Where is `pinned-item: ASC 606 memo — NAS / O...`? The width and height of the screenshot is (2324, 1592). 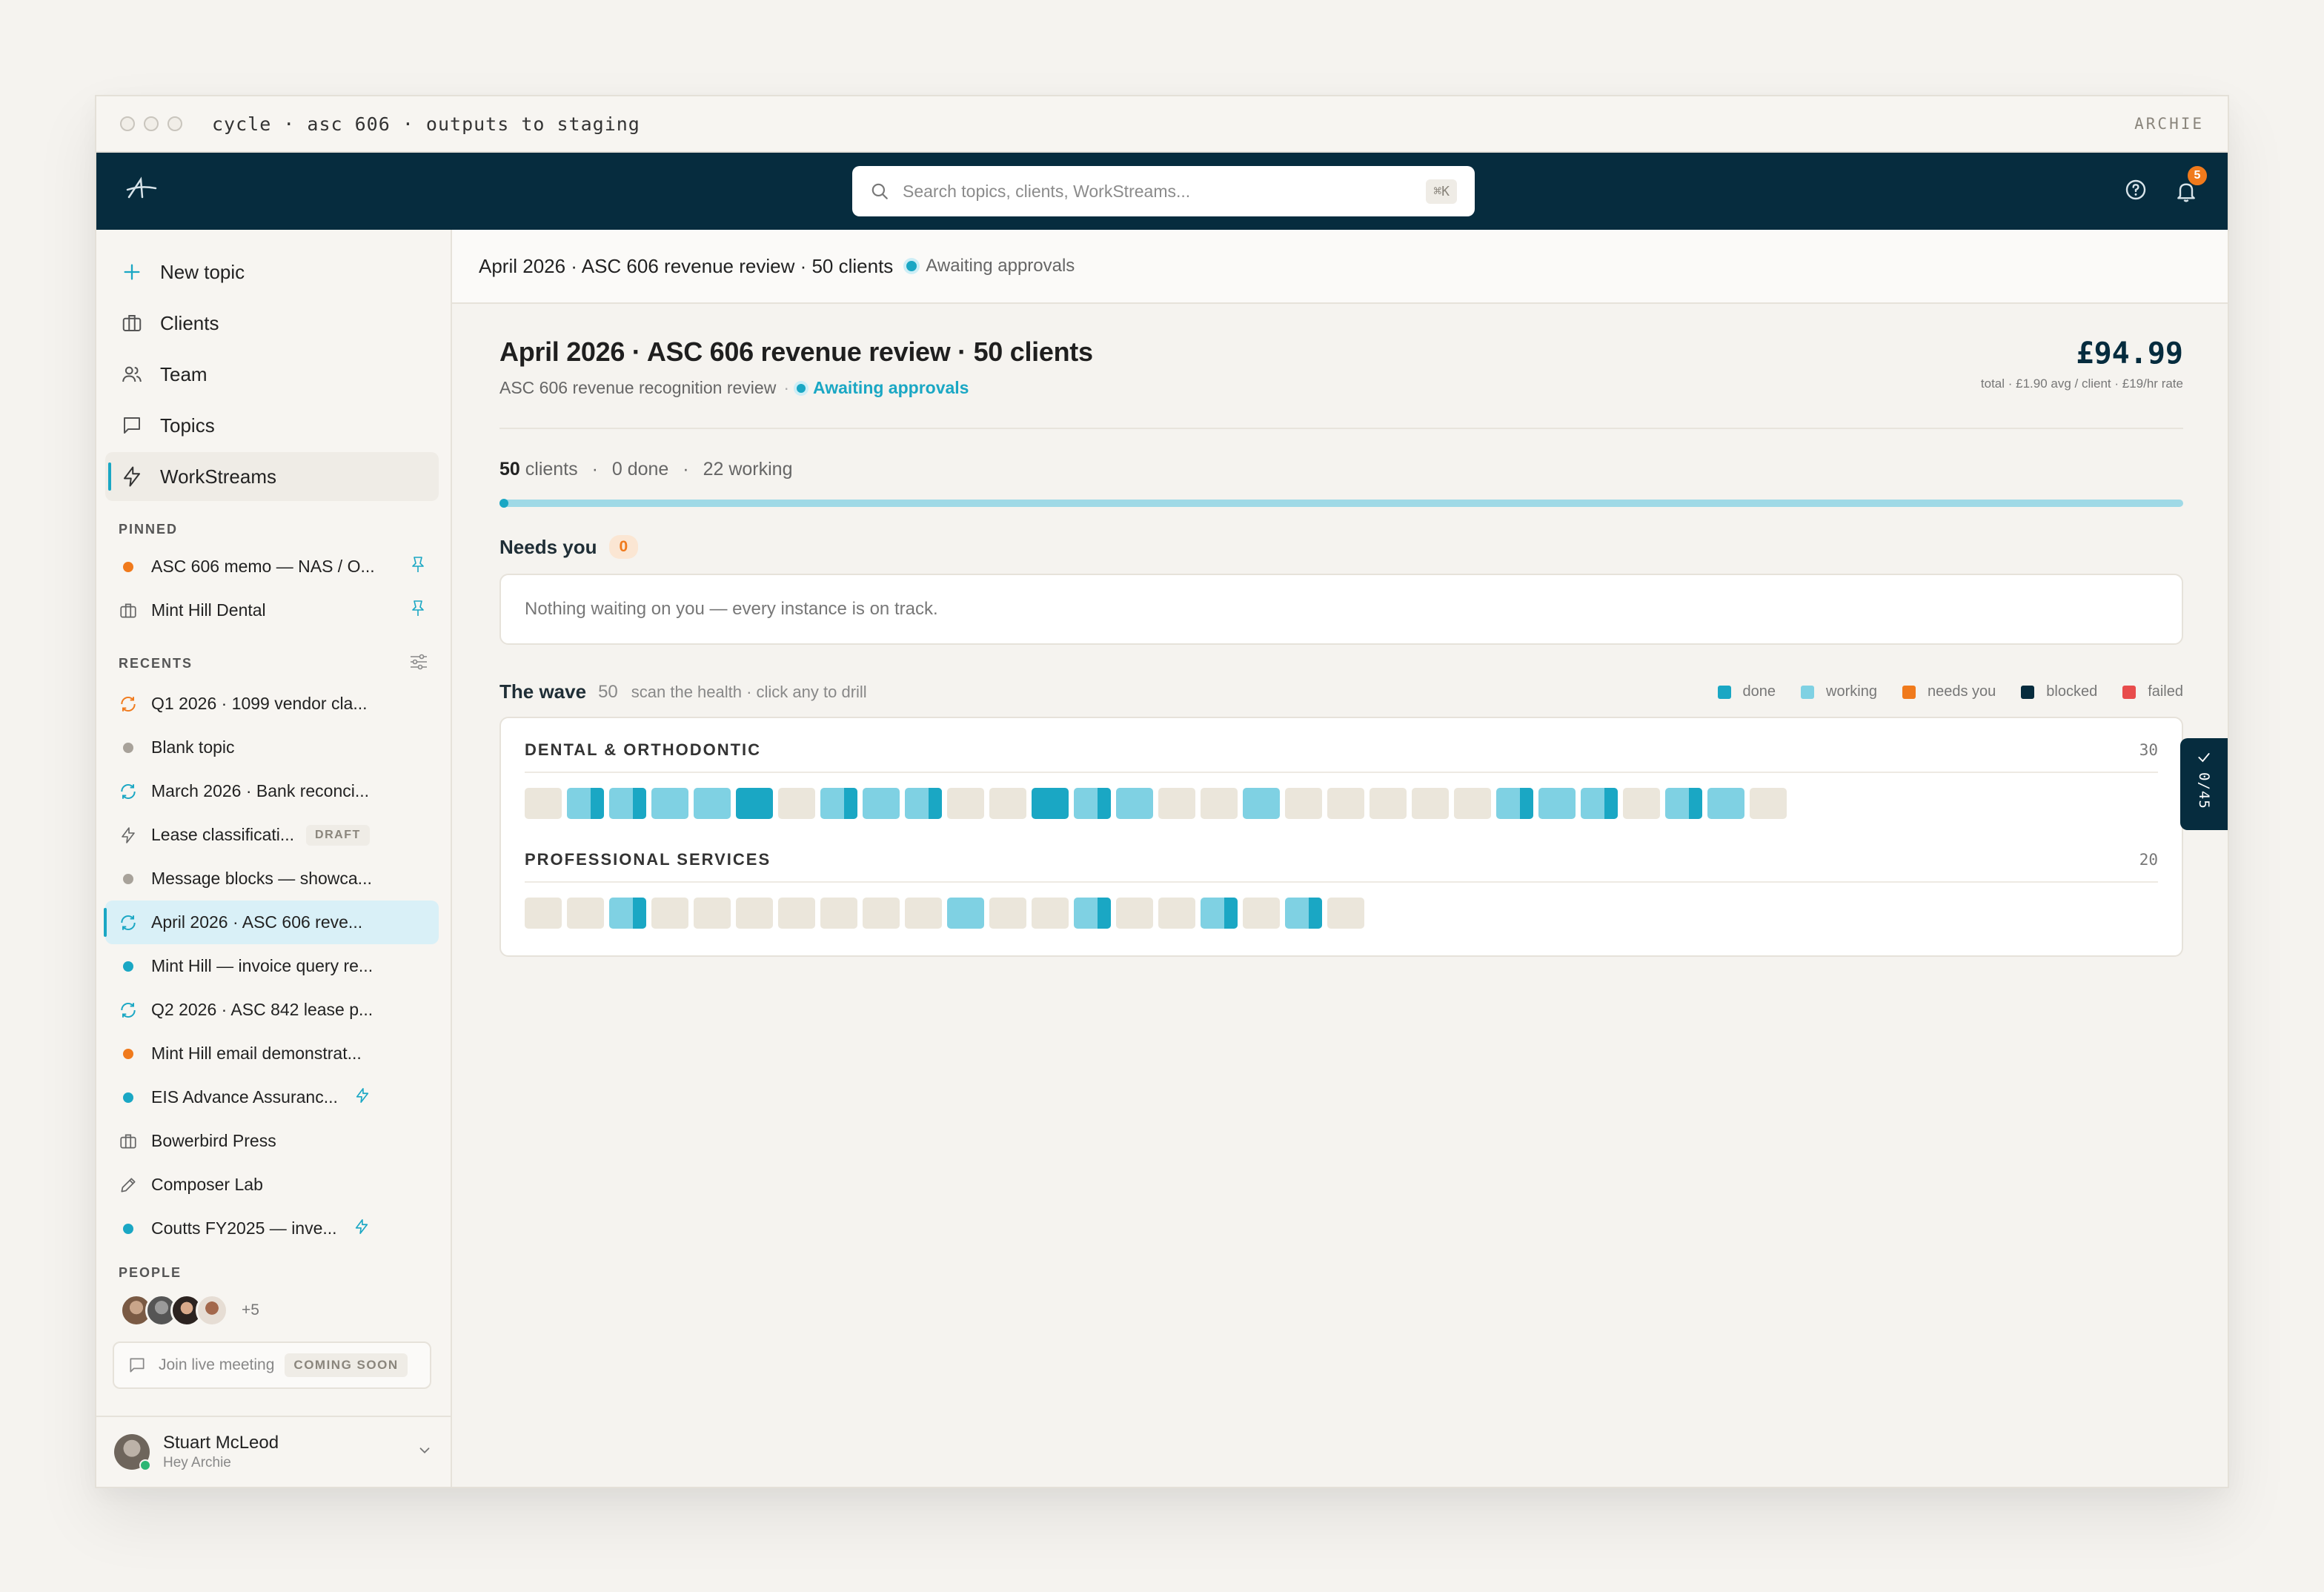 pinned-item: ASC 606 memo — NAS / O... is located at coordinates (272, 566).